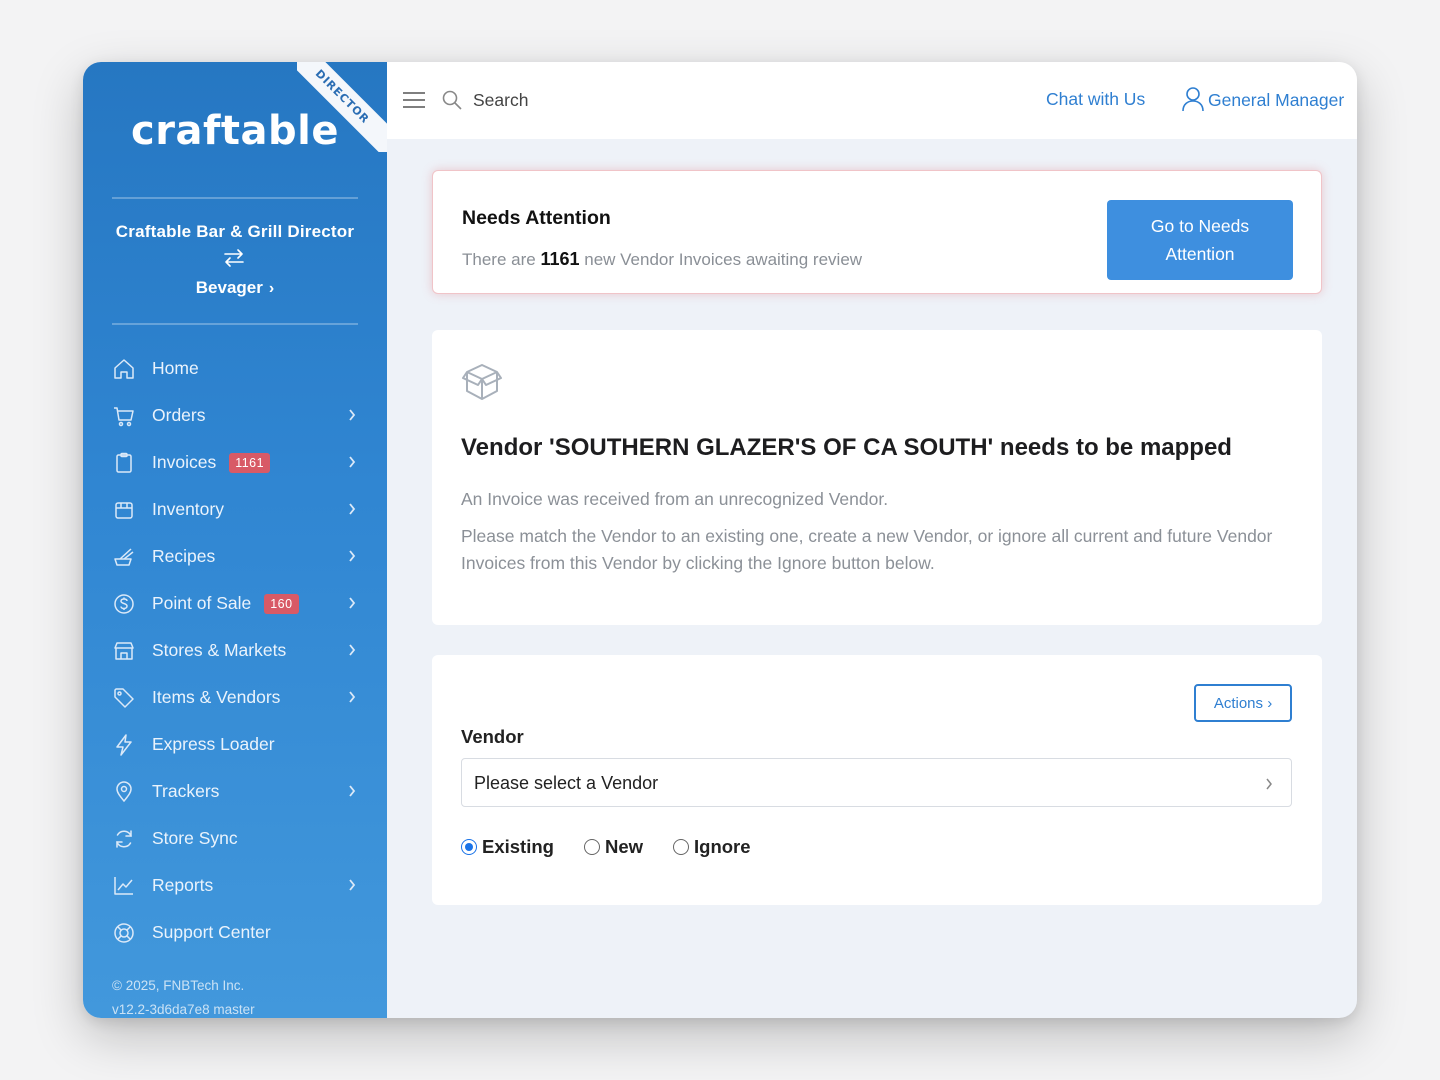 This screenshot has width=1440, height=1080. Describe the element at coordinates (124, 651) in the screenshot. I see `store-icon` at that location.